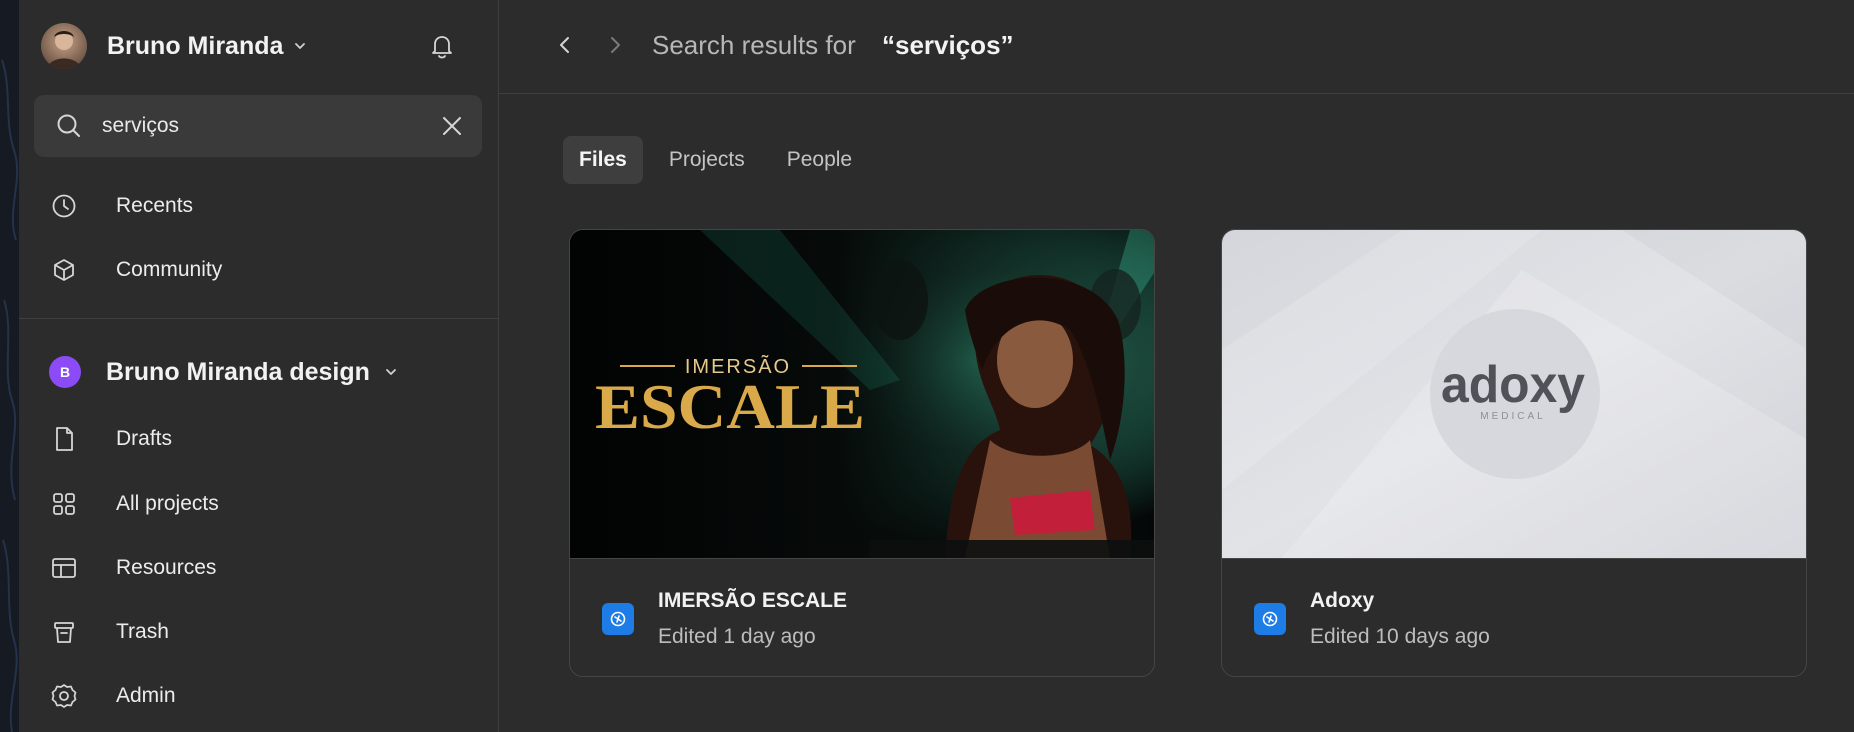 Image resolution: width=1854 pixels, height=732 pixels. I want to click on sidebar-item-trash: Trash, so click(269, 632).